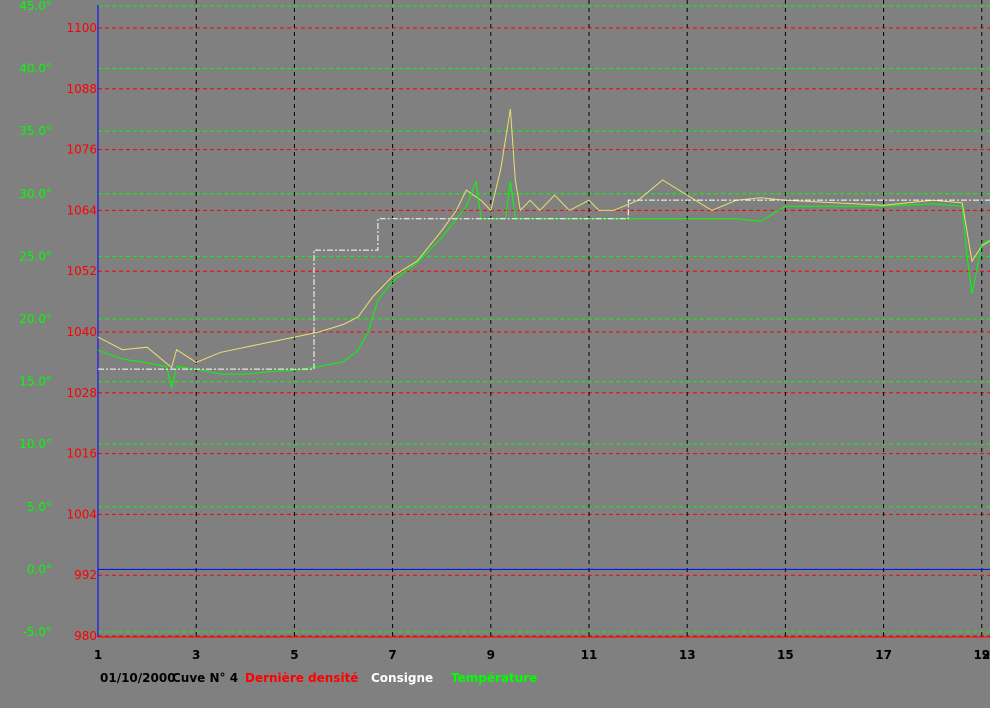  I want to click on x-tick-label: 17, so click(883, 655).